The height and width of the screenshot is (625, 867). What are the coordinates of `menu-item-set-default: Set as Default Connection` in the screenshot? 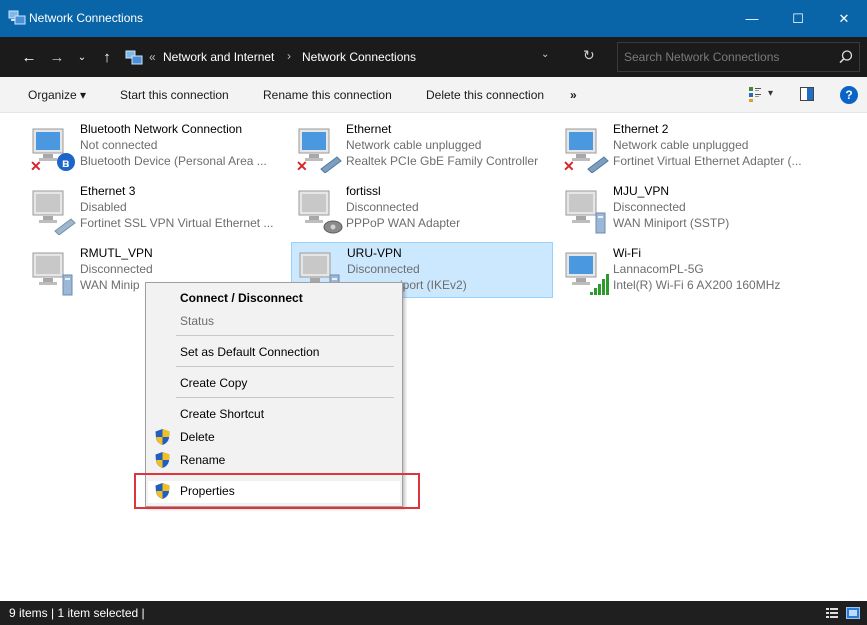 It's located at (249, 352).